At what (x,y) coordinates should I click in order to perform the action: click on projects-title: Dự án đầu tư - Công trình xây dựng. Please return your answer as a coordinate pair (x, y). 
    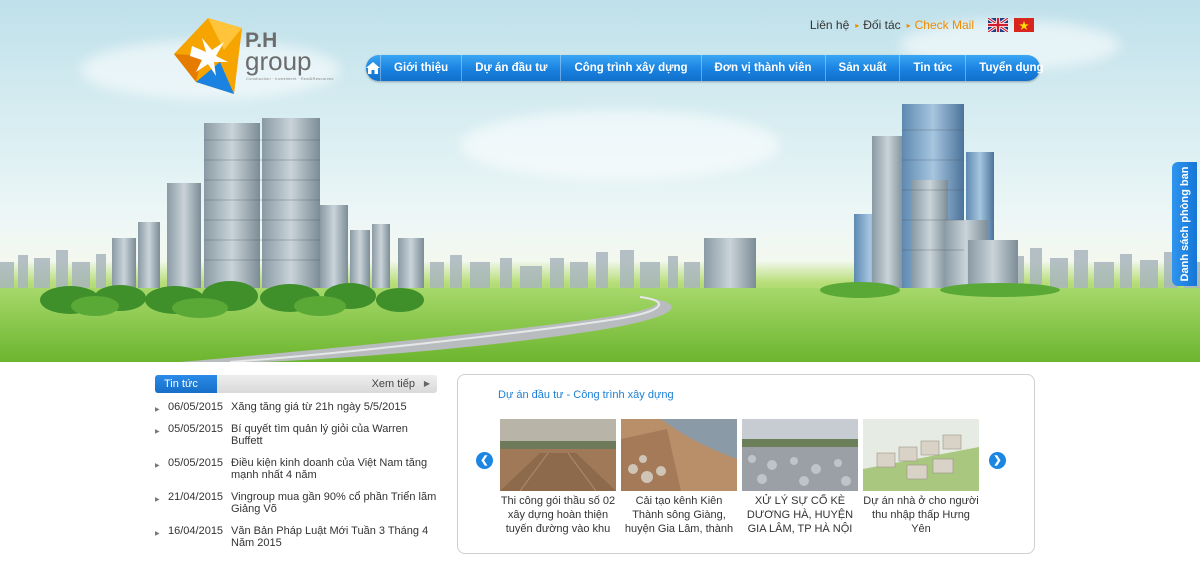
    Looking at the image, I should click on (586, 395).